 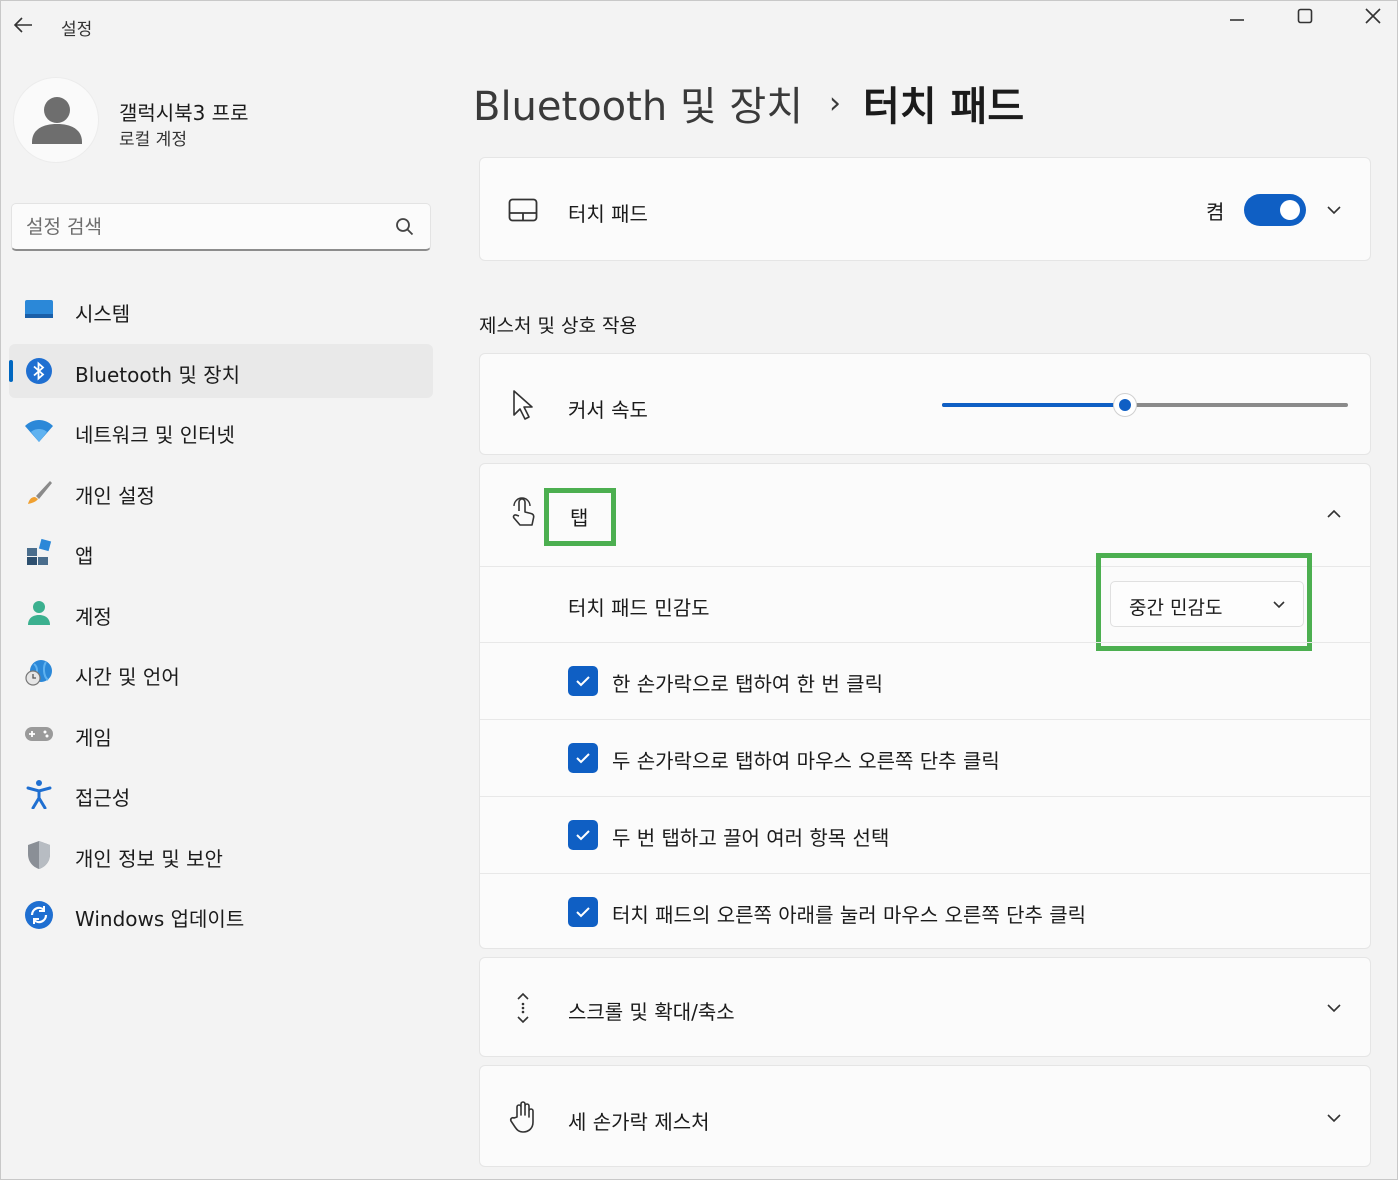 What do you see at coordinates (155, 435) in the screenshot?
I see `sidebar-item-label: 네트워크 및 인터넷` at bounding box center [155, 435].